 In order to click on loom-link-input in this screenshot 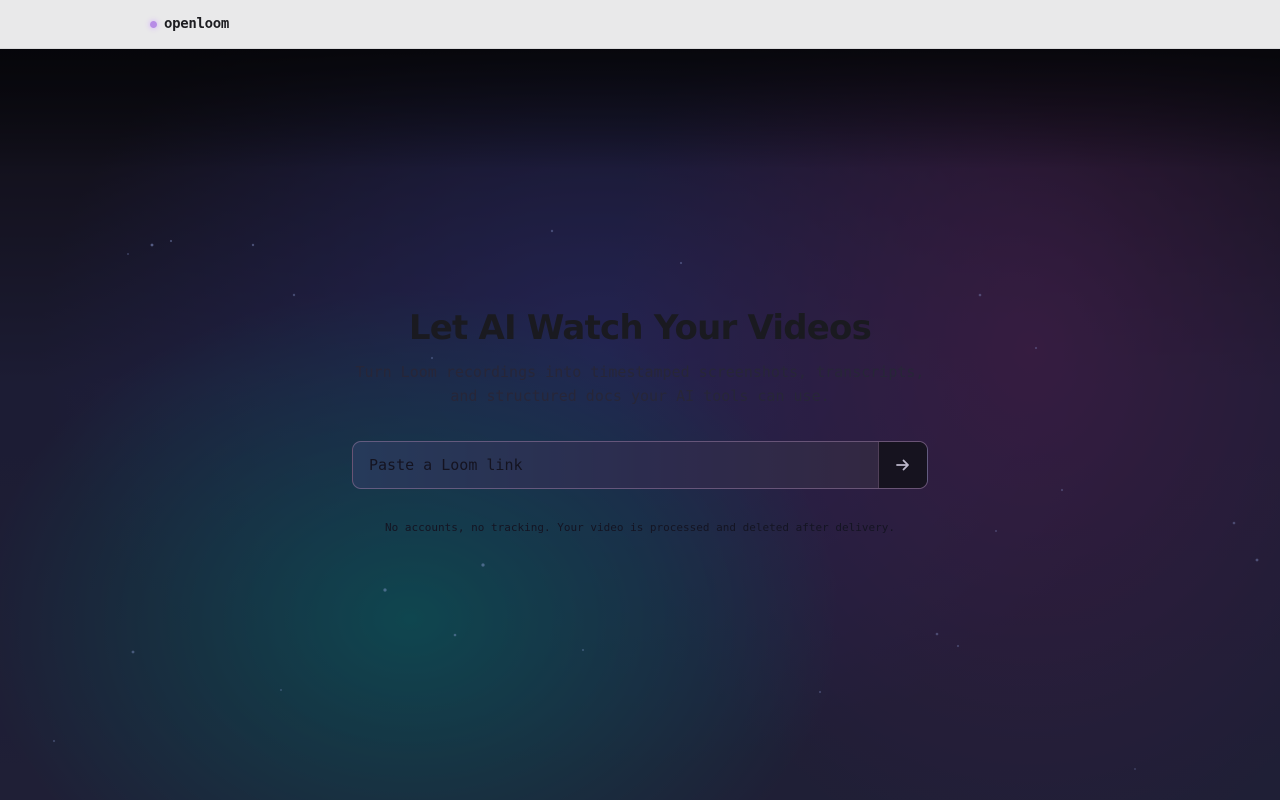, I will do `click(615, 465)`.